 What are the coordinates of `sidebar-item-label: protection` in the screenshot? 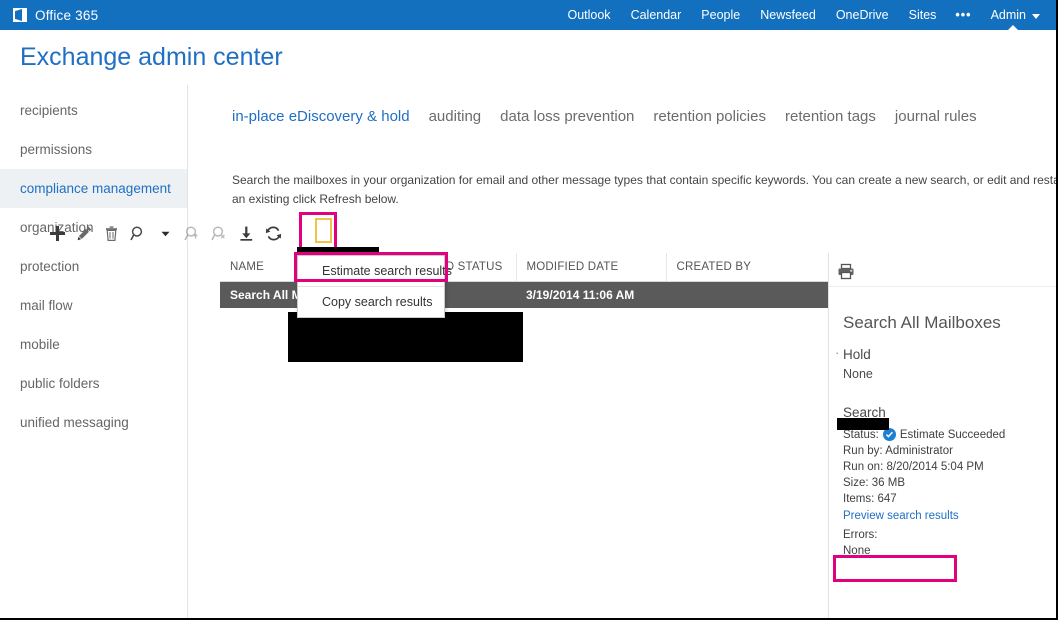 It's located at (50, 266).